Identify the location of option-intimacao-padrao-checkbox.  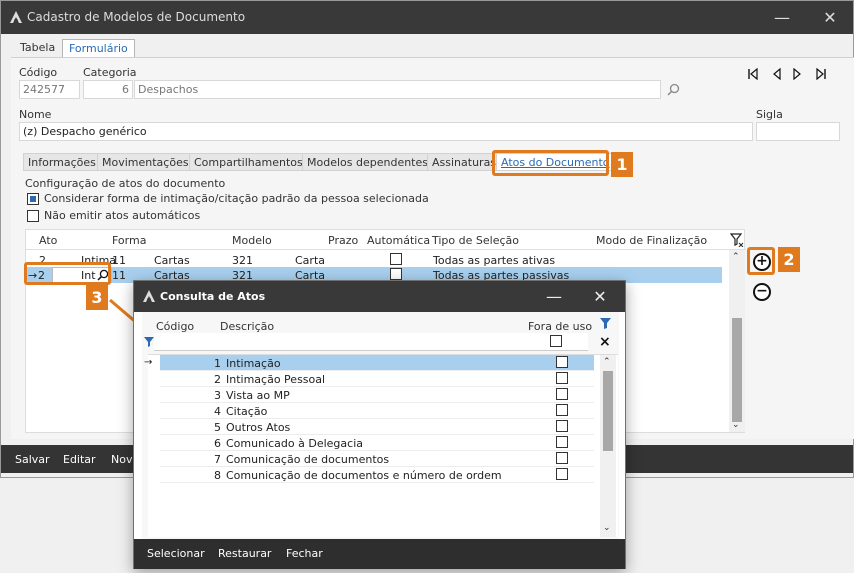
(33, 199).